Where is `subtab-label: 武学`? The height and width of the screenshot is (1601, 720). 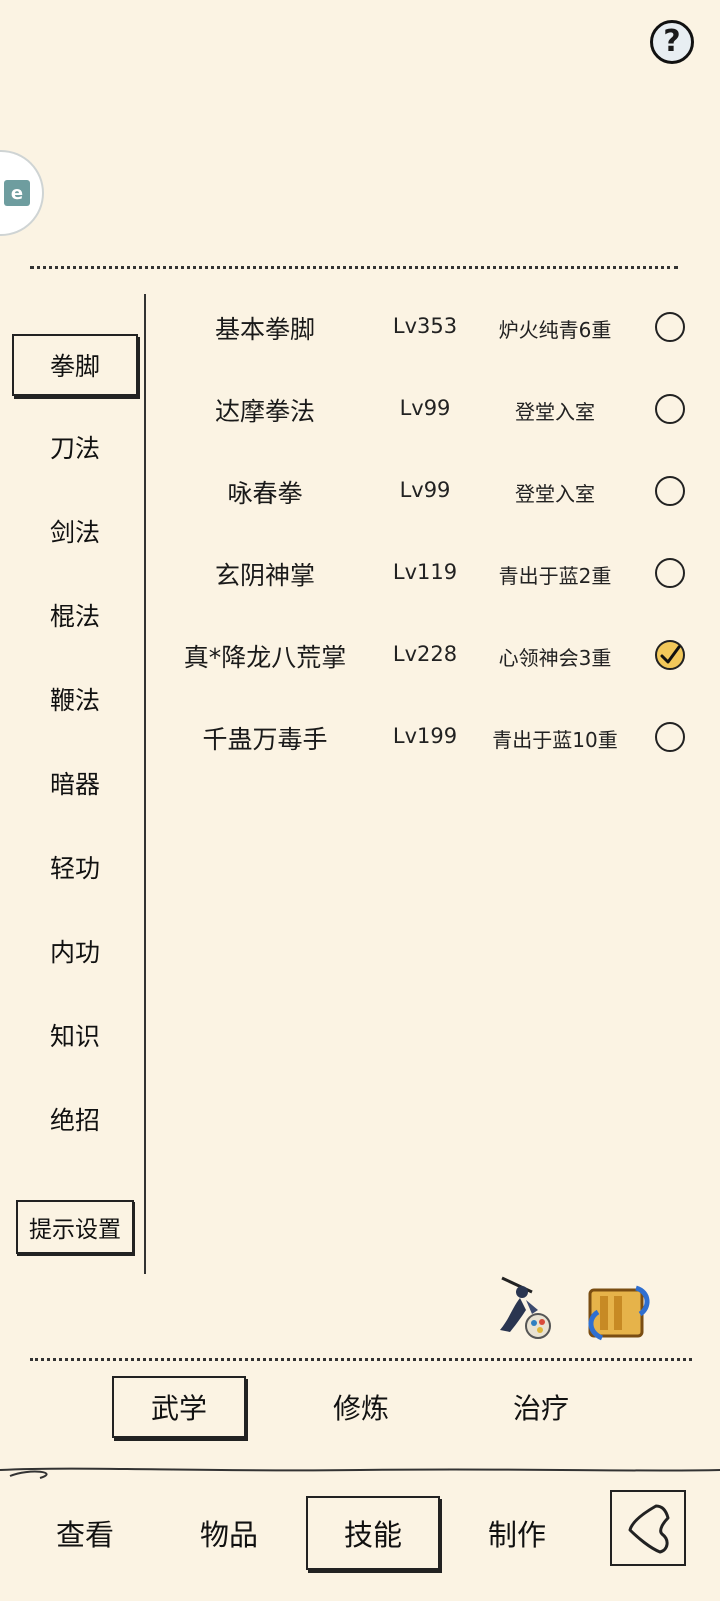 subtab-label: 武学 is located at coordinates (178, 1408).